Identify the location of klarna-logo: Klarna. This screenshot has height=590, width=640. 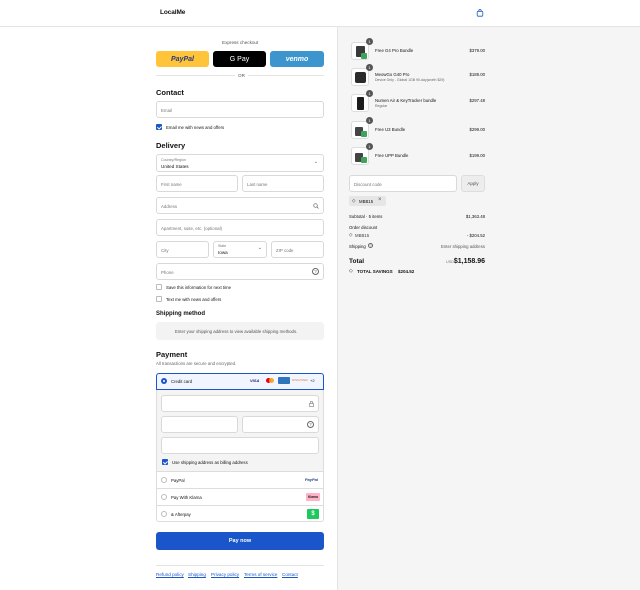
(313, 497).